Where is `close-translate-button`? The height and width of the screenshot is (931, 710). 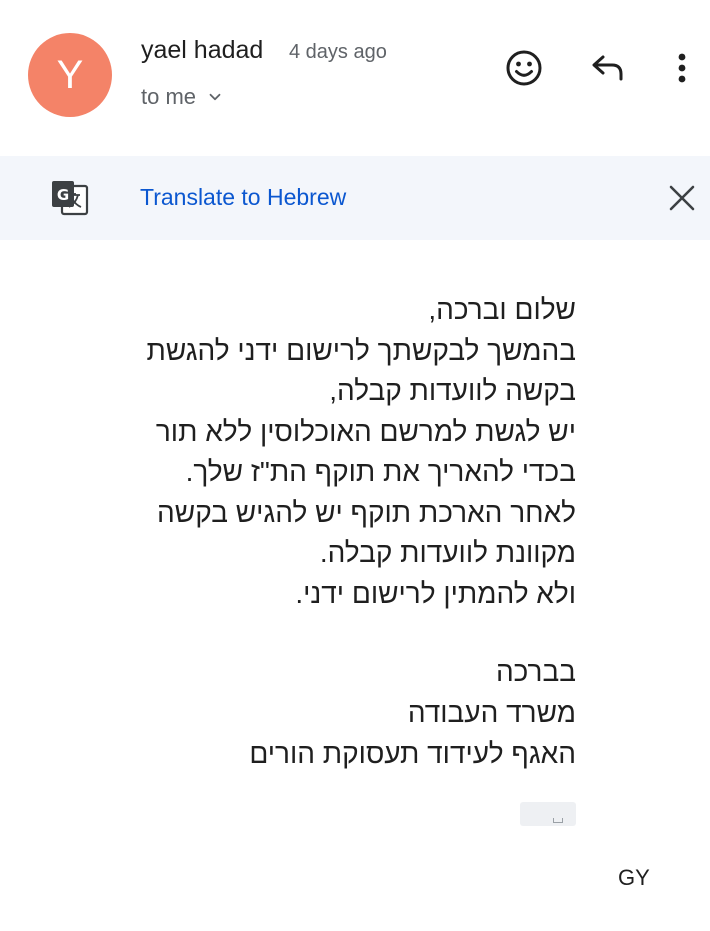 close-translate-button is located at coordinates (682, 198).